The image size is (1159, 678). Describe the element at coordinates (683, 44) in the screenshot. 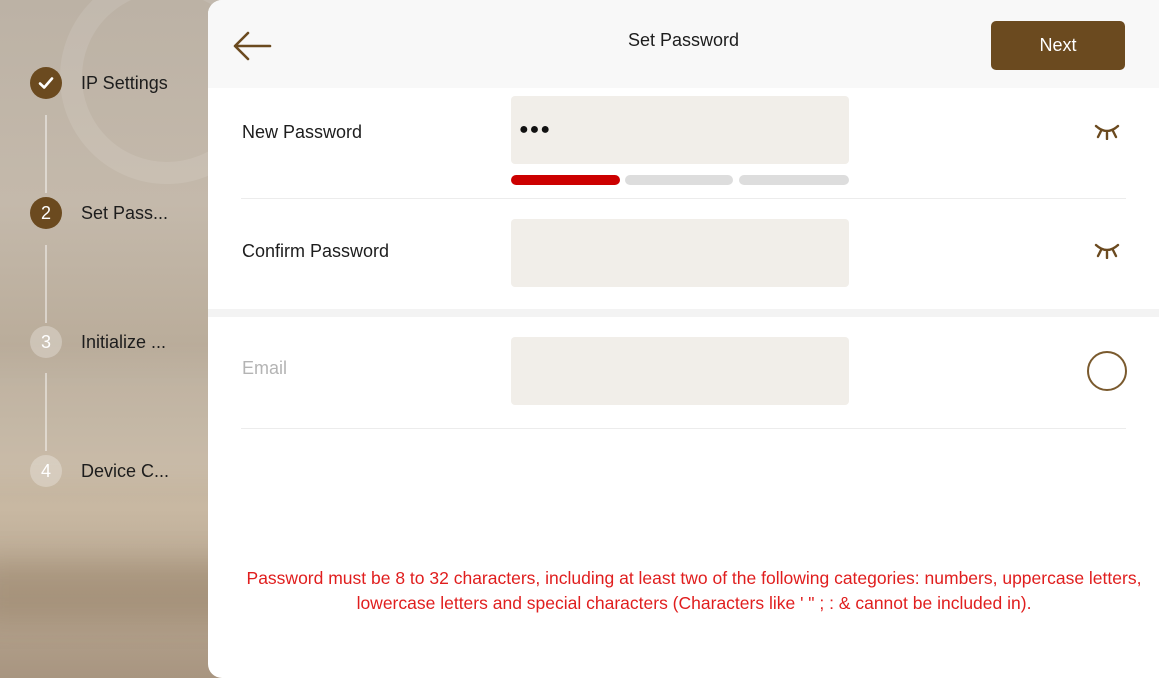

I see `header-bar: Set Password Next` at that location.